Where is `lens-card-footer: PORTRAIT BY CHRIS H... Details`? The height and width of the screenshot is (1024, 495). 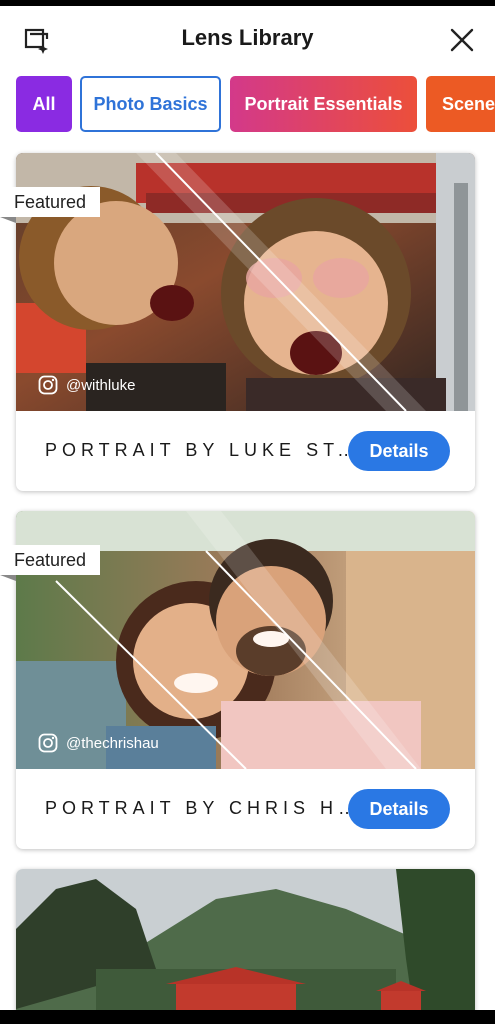 lens-card-footer: PORTRAIT BY CHRIS H... Details is located at coordinates (245, 809).